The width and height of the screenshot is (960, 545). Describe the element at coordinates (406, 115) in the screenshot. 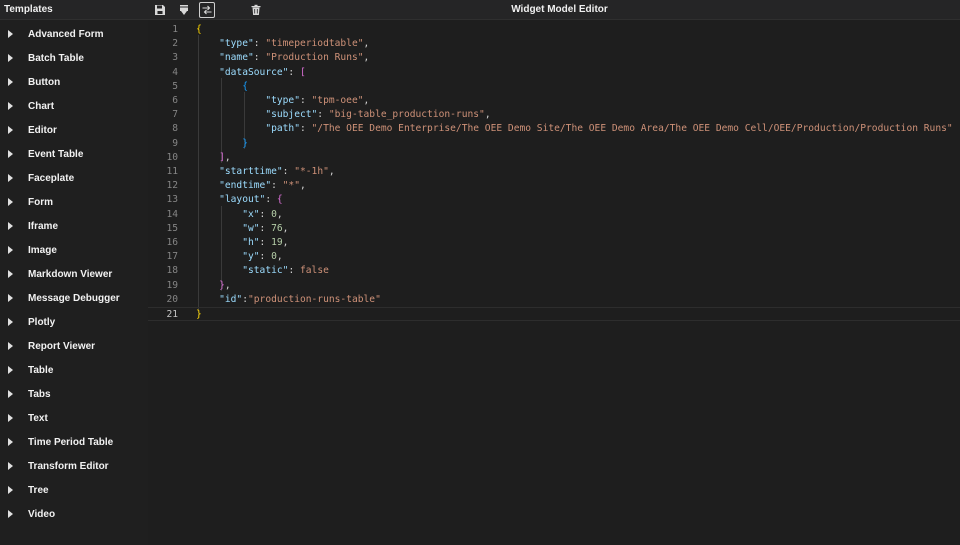

I see `code-token: "big-table_production-runs"` at that location.